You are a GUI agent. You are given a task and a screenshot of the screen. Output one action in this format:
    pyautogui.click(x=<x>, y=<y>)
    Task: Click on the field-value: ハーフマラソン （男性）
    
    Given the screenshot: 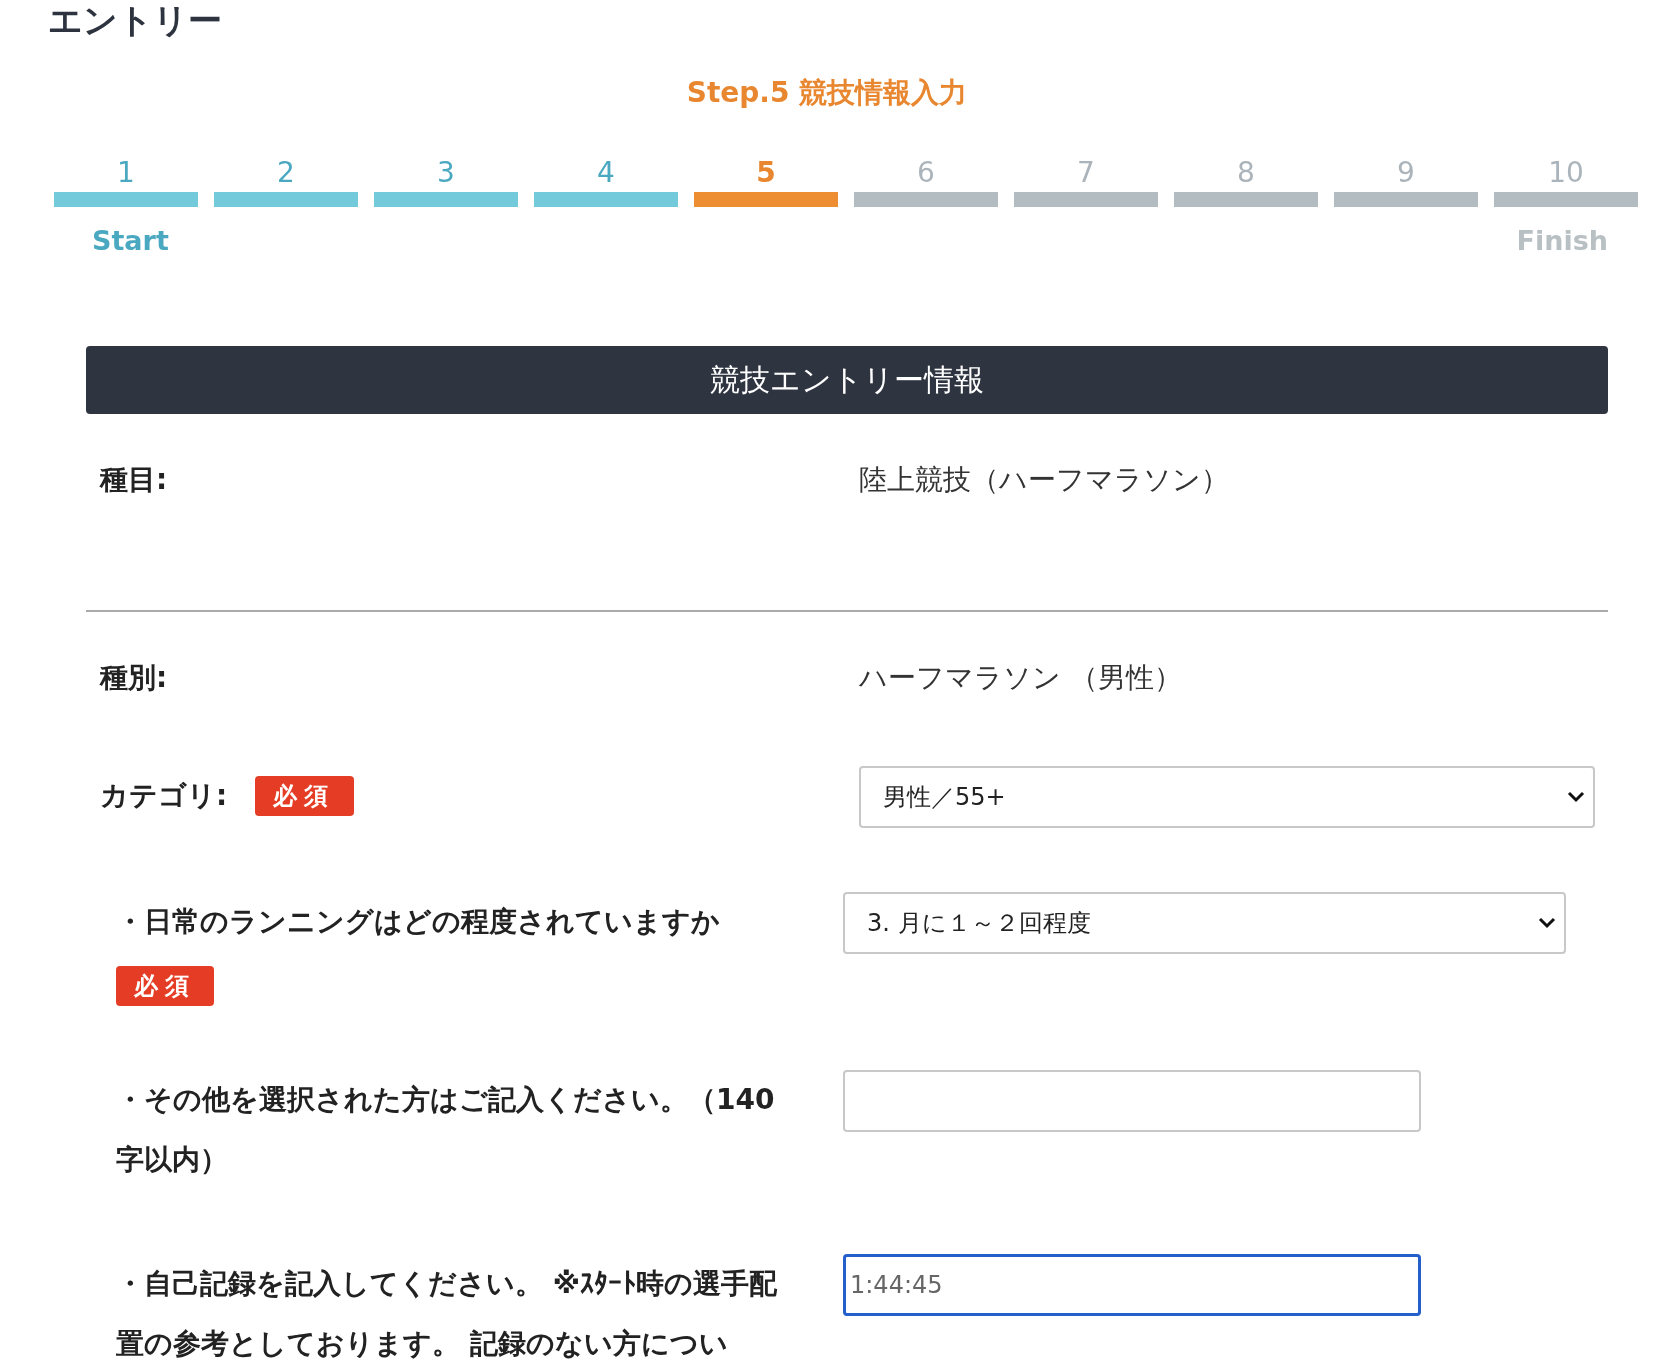 What is the action you would take?
    pyautogui.click(x=1020, y=677)
    